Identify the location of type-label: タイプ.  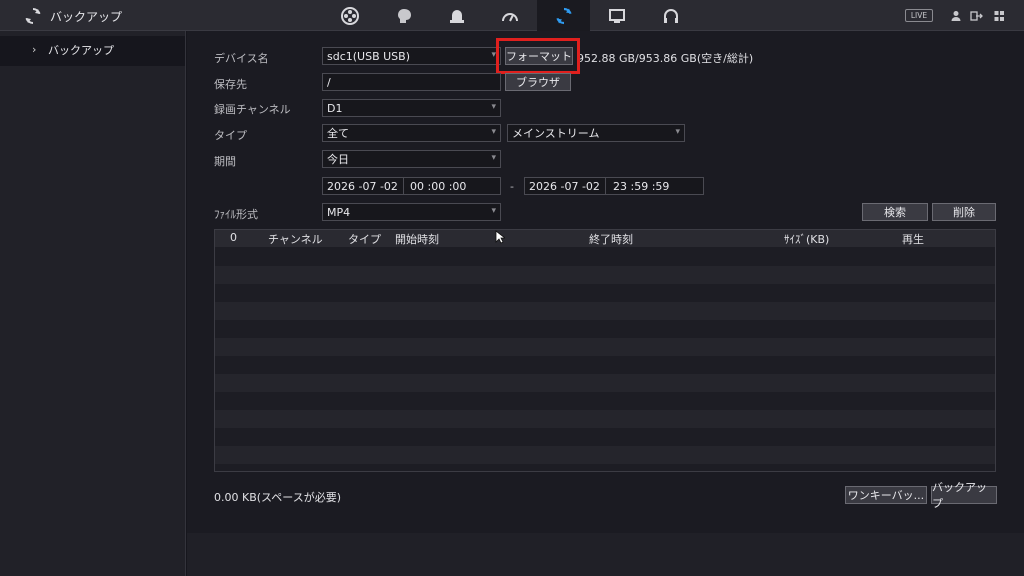
(230, 135).